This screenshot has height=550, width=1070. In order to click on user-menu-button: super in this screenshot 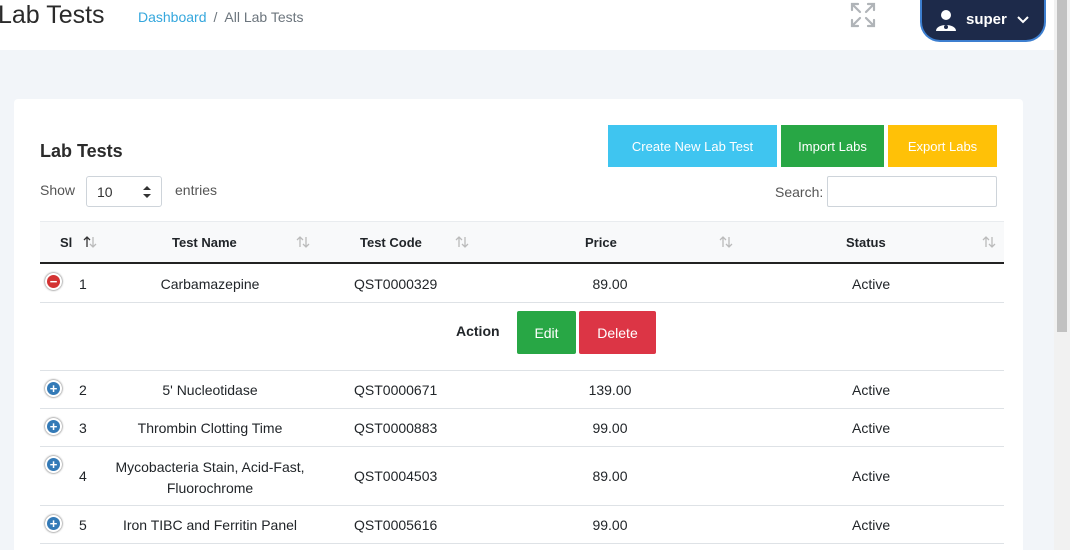, I will do `click(983, 21)`.